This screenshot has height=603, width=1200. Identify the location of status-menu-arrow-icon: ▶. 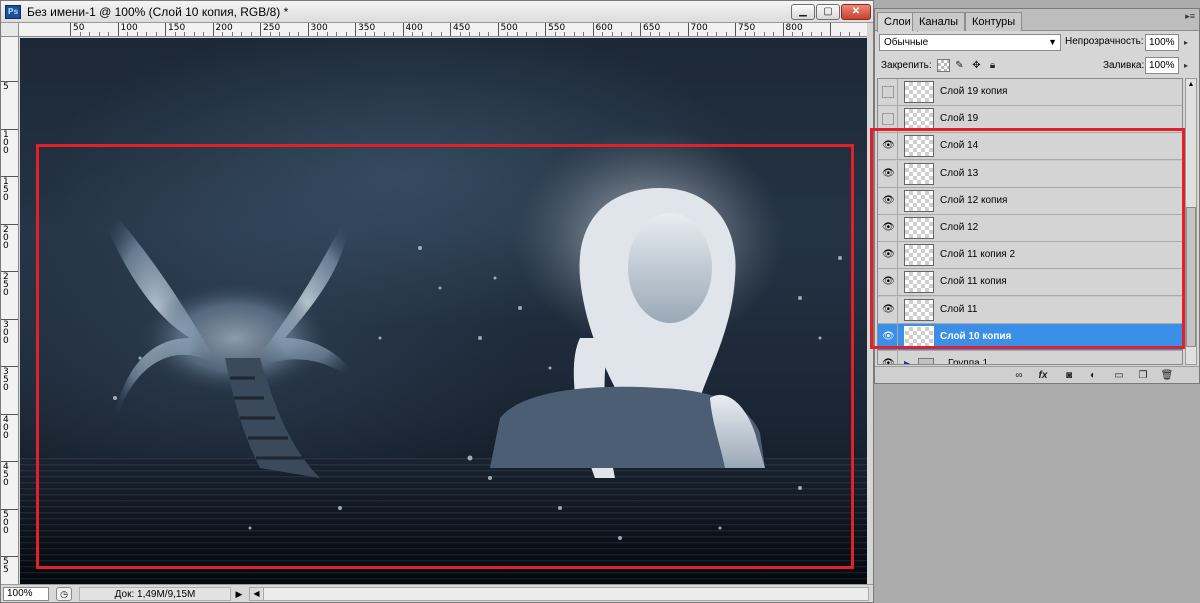
(239, 594).